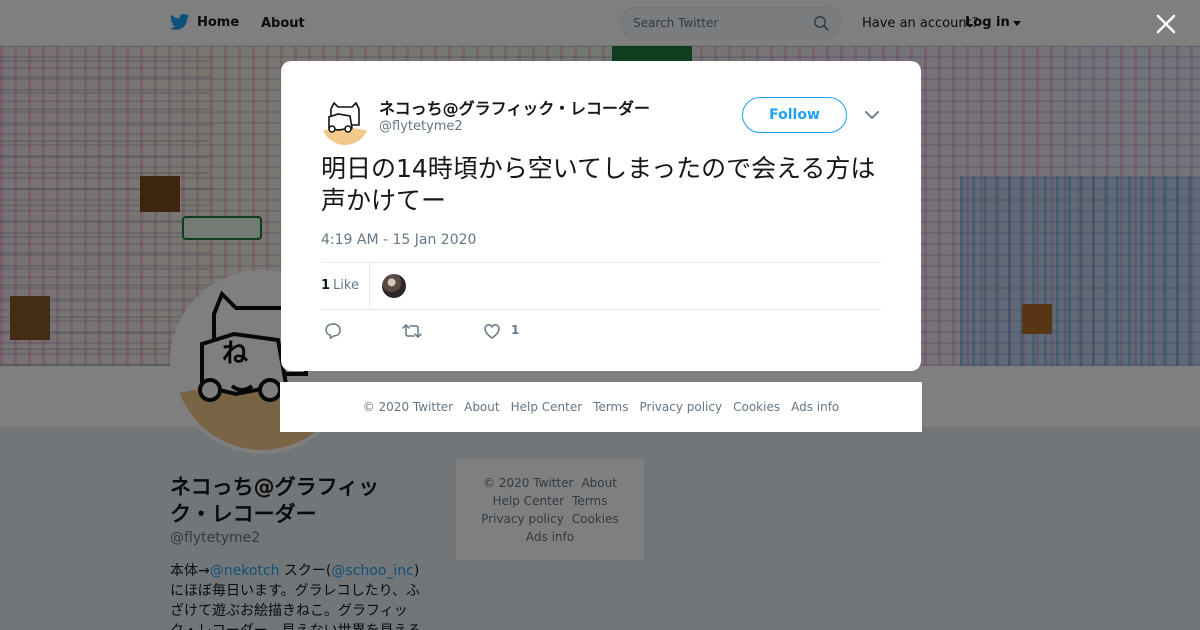 Image resolution: width=1200 pixels, height=630 pixels. I want to click on footer-link-help: Help Center, so click(547, 407).